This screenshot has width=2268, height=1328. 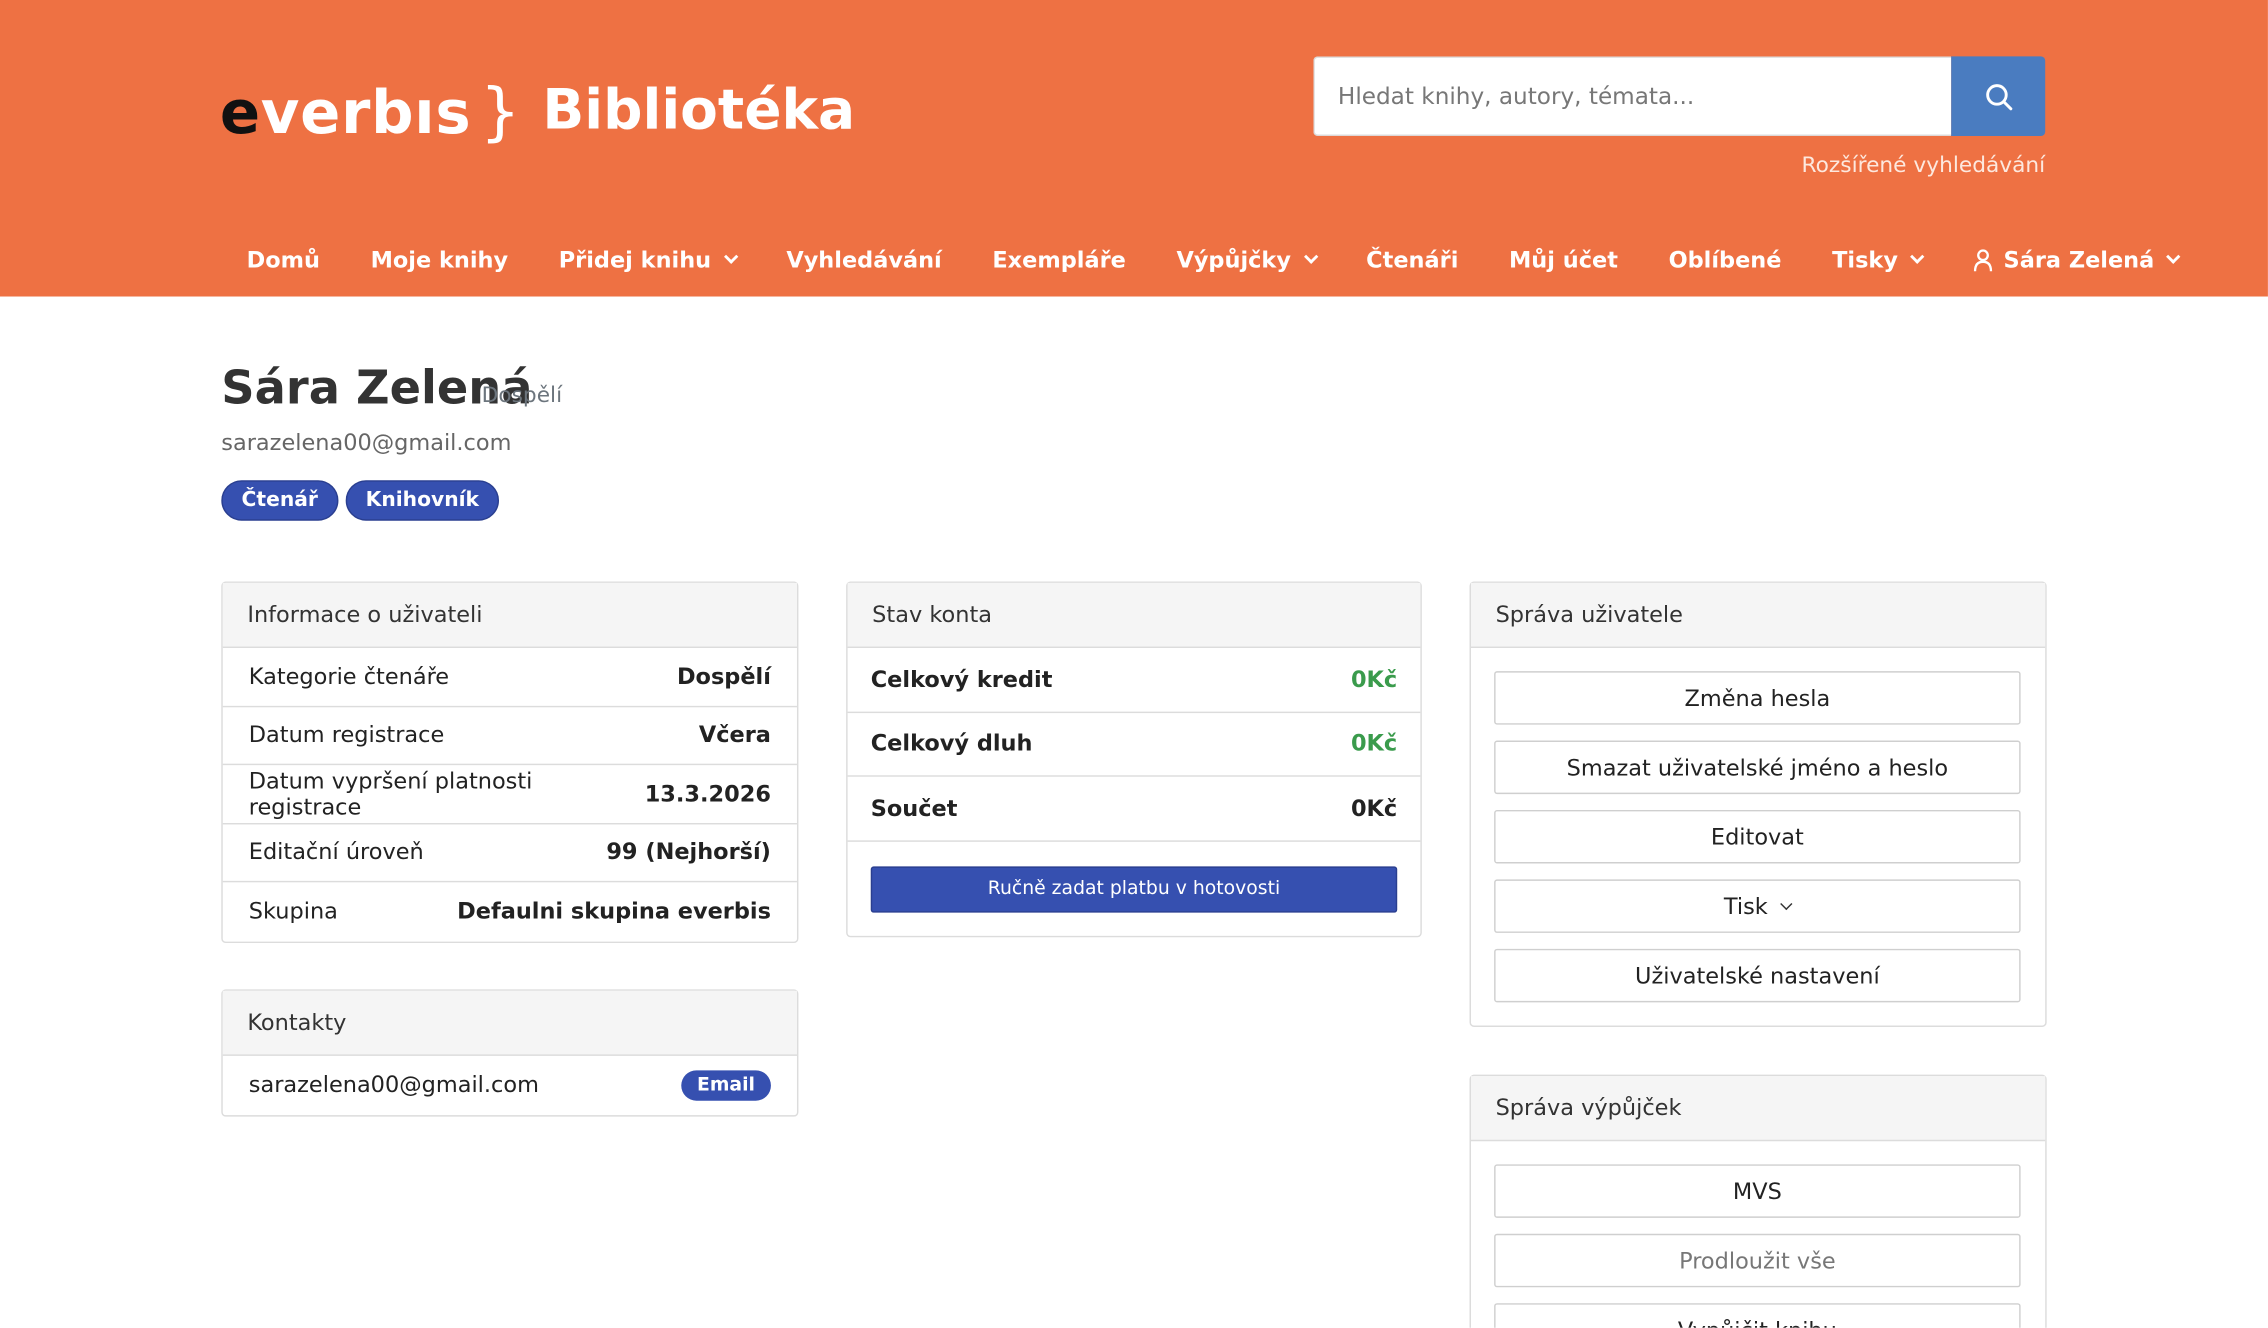 I want to click on role-badges: Čtenář Knihovník, so click(x=360, y=500).